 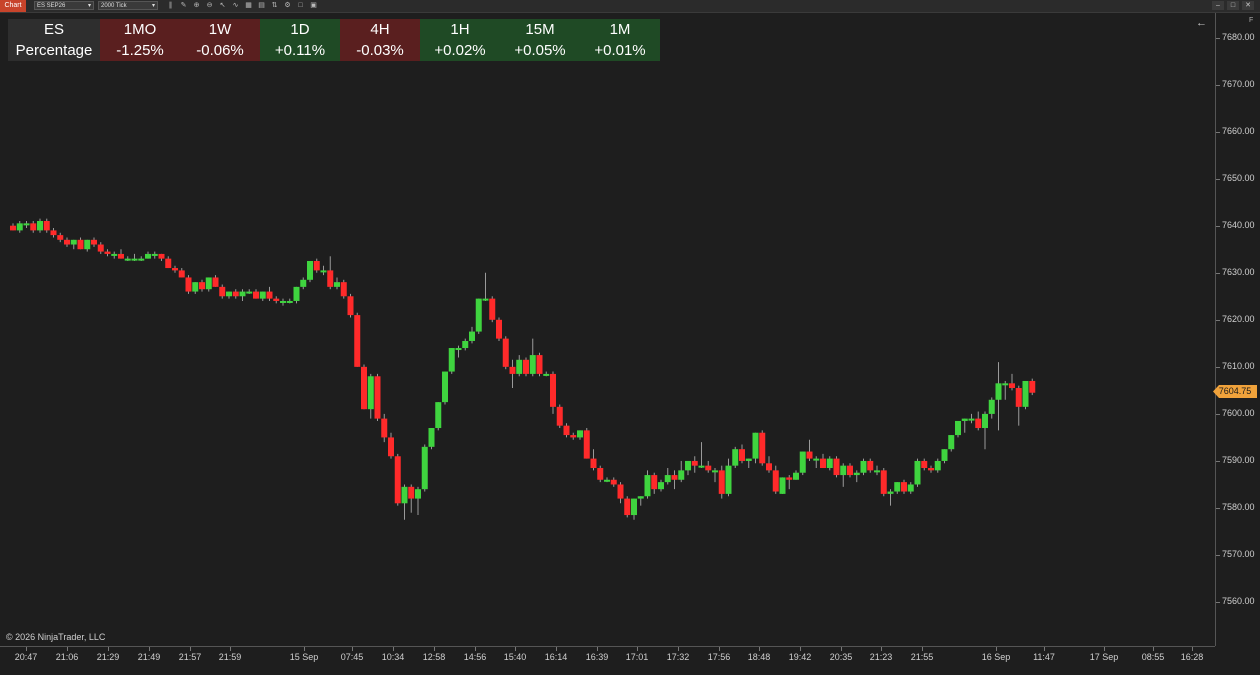 What do you see at coordinates (183, 5) in the screenshot?
I see `drawing-tool-icon: ✎` at bounding box center [183, 5].